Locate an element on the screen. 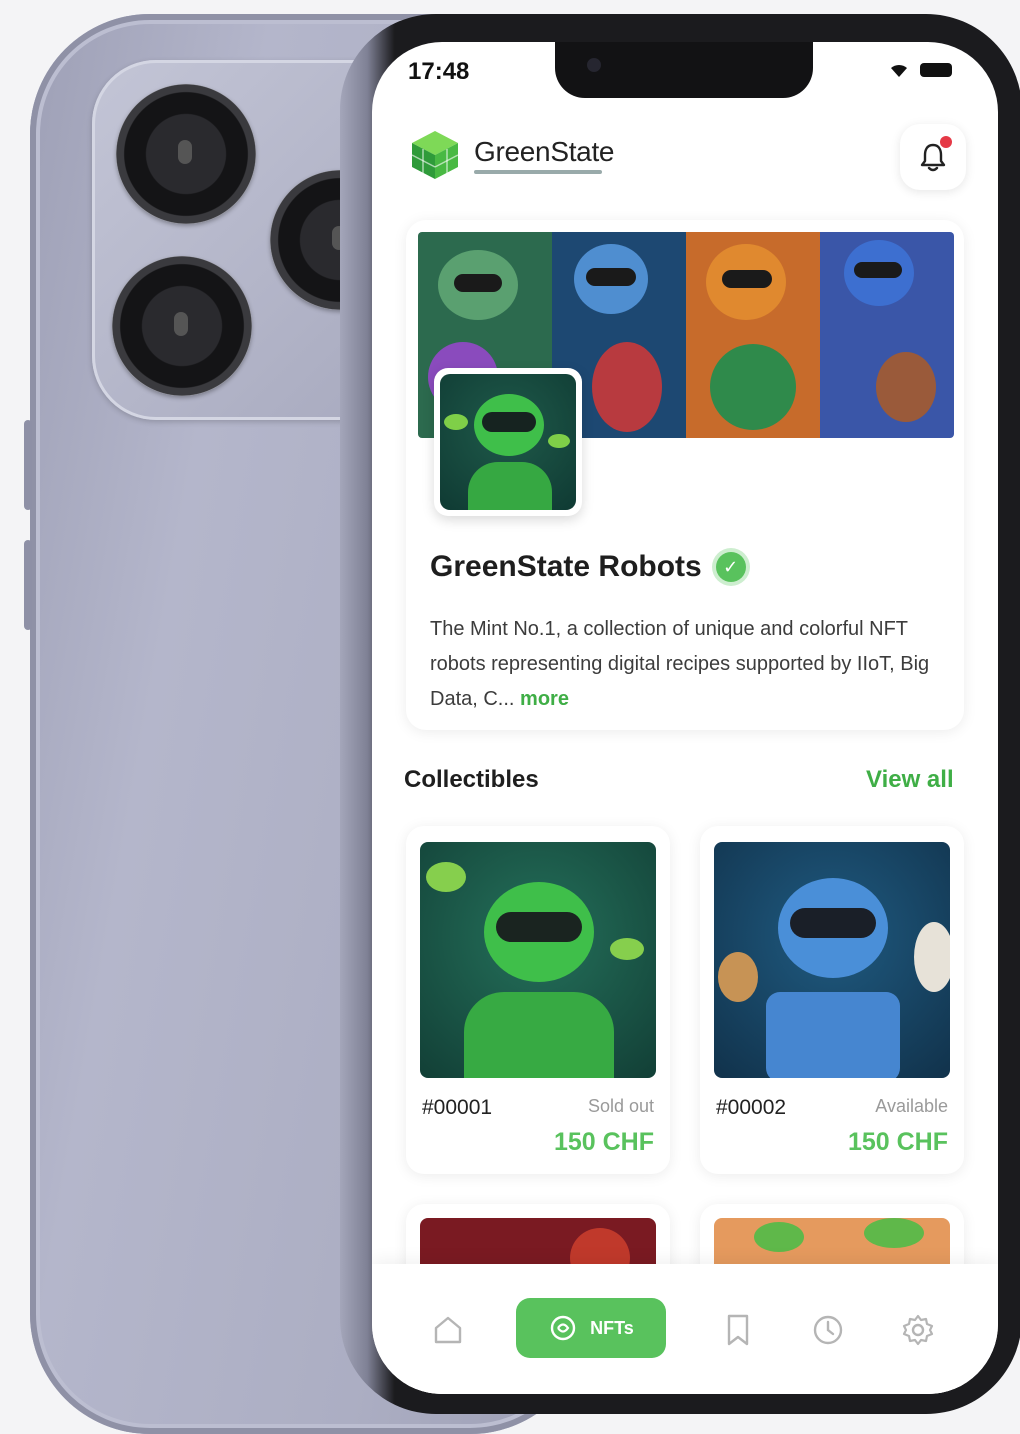 The height and width of the screenshot is (1434, 1020). bookmark-icon is located at coordinates (738, 1330).